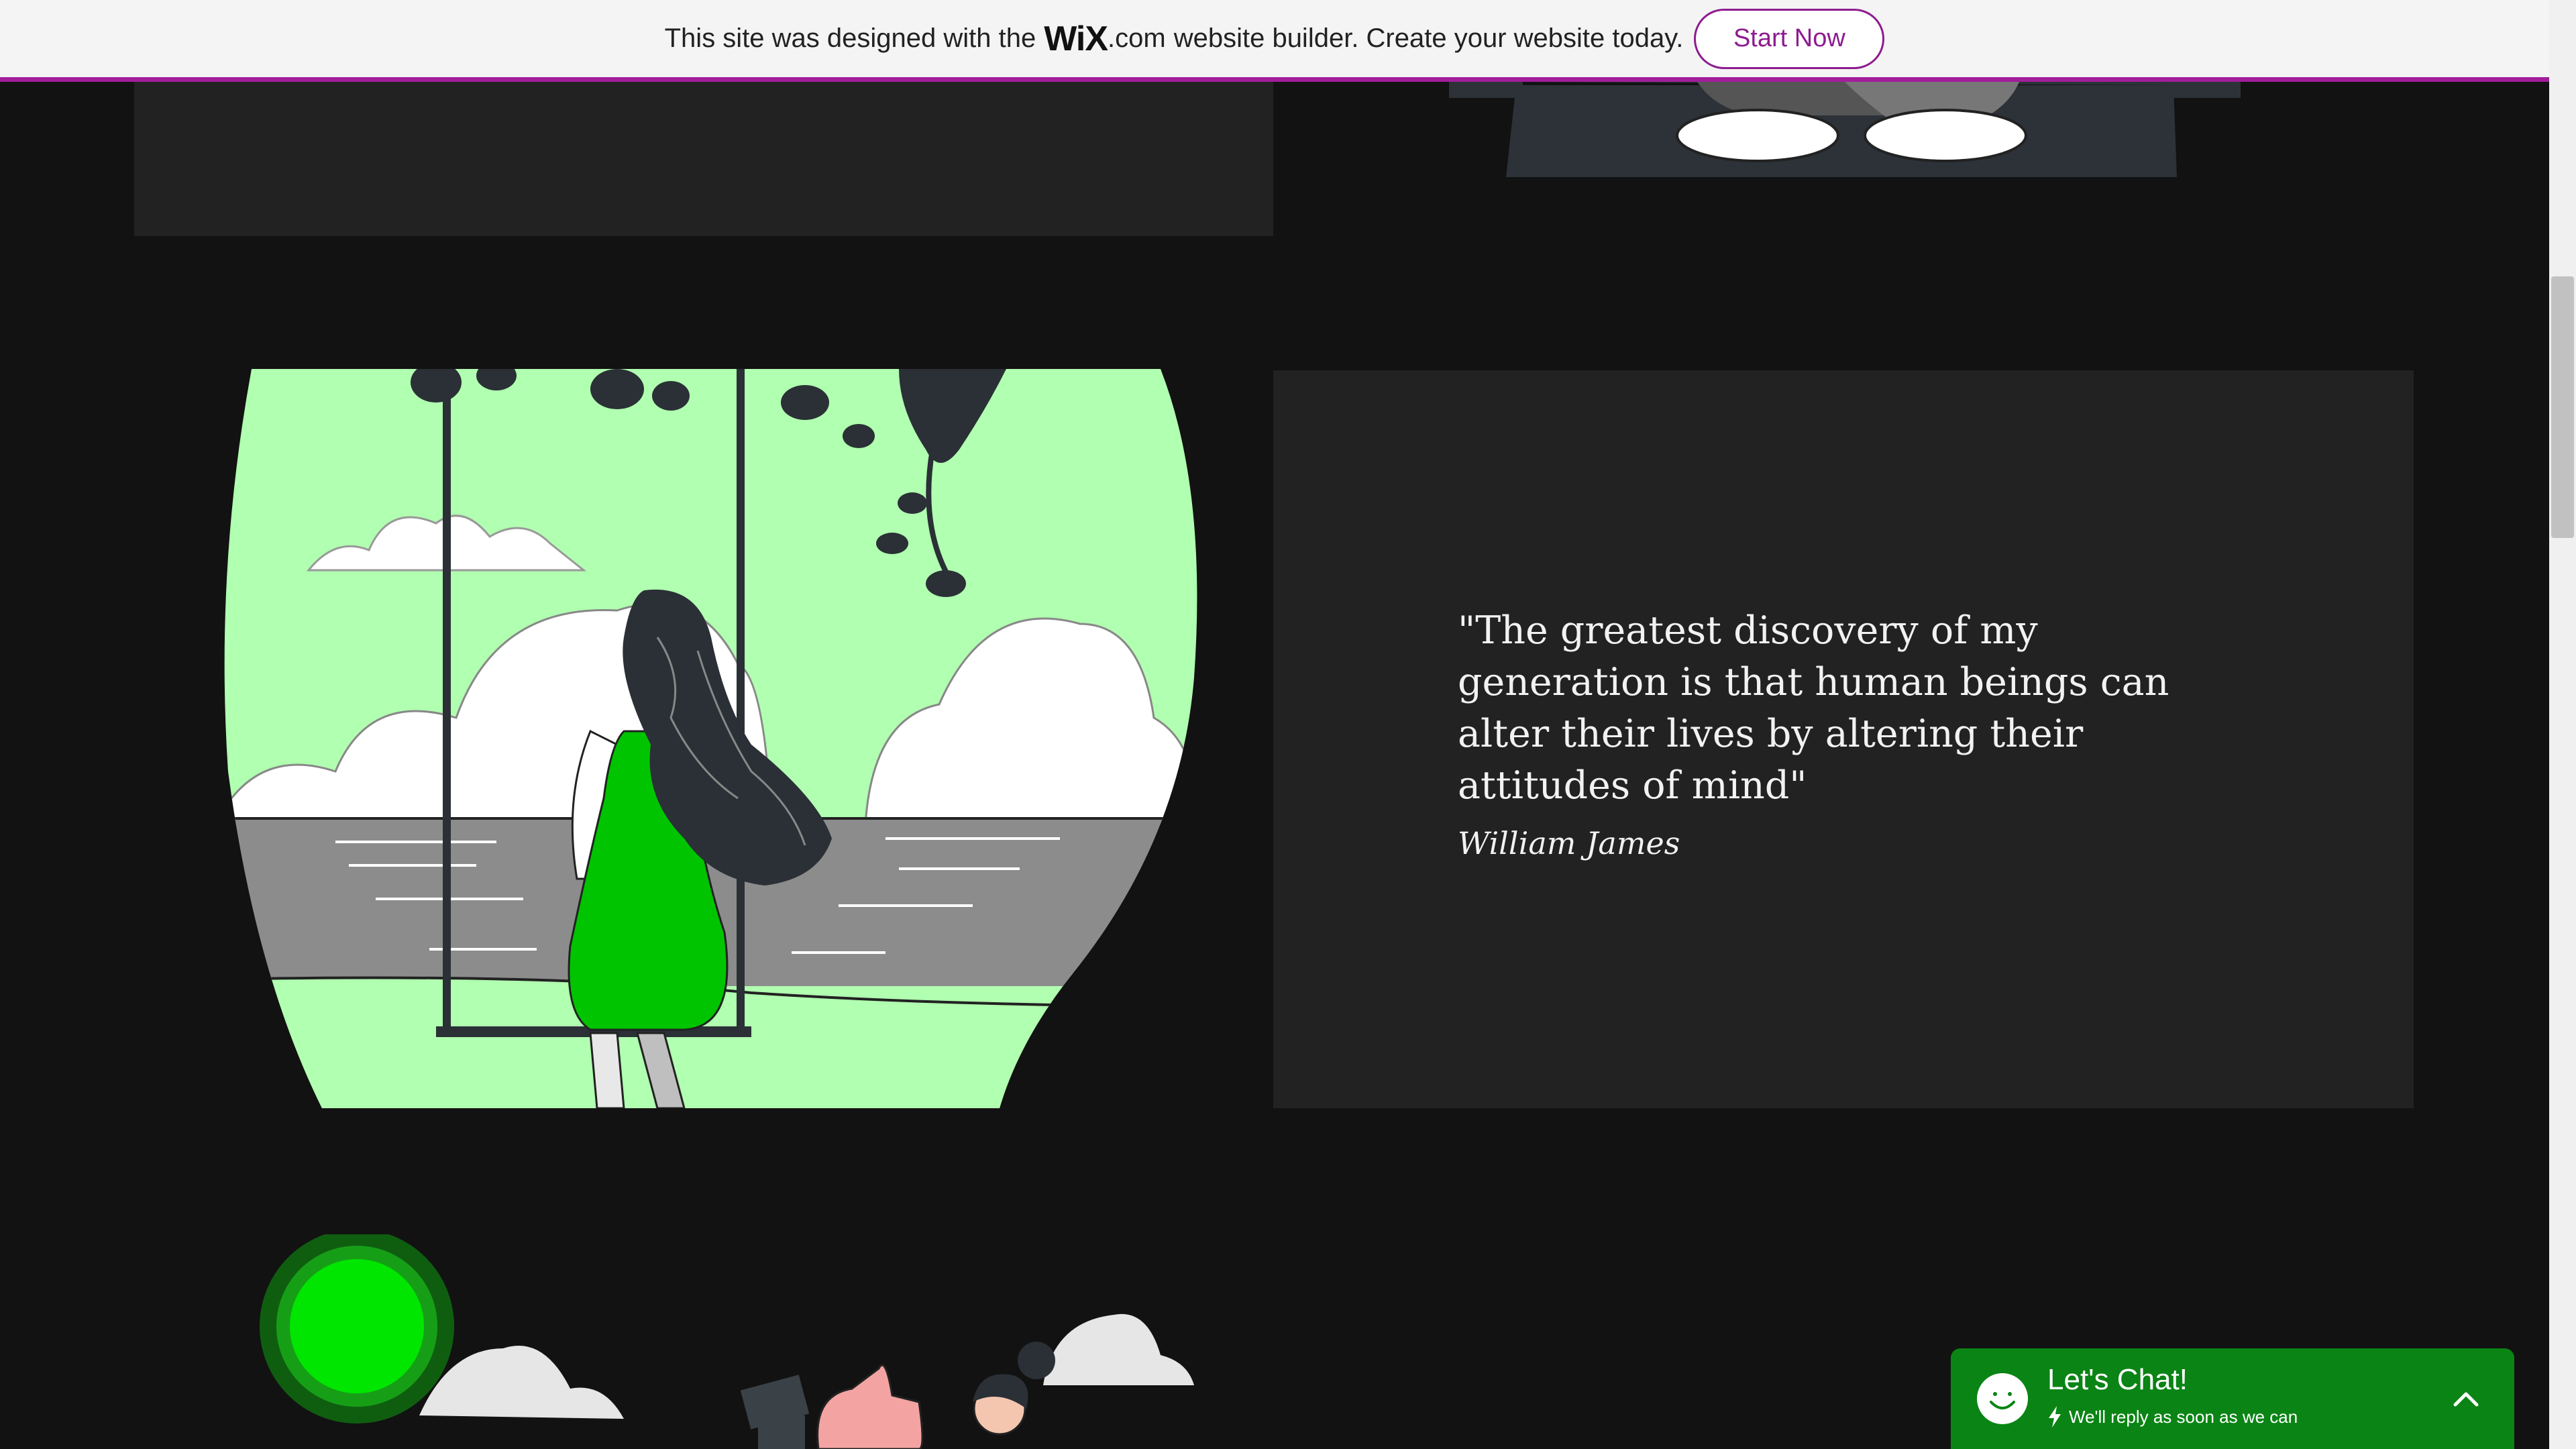  What do you see at coordinates (727, 1341) in the screenshot?
I see `thumbs-up-illustration` at bounding box center [727, 1341].